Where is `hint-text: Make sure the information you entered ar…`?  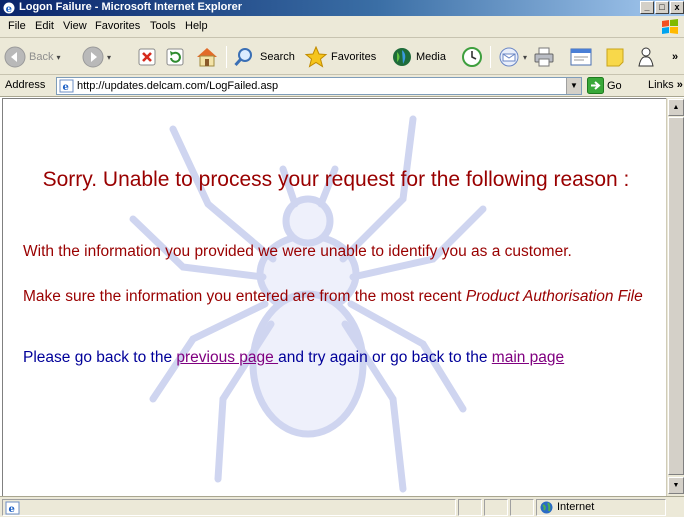
hint-text: Make sure the information you entered ar… is located at coordinates (244, 296).